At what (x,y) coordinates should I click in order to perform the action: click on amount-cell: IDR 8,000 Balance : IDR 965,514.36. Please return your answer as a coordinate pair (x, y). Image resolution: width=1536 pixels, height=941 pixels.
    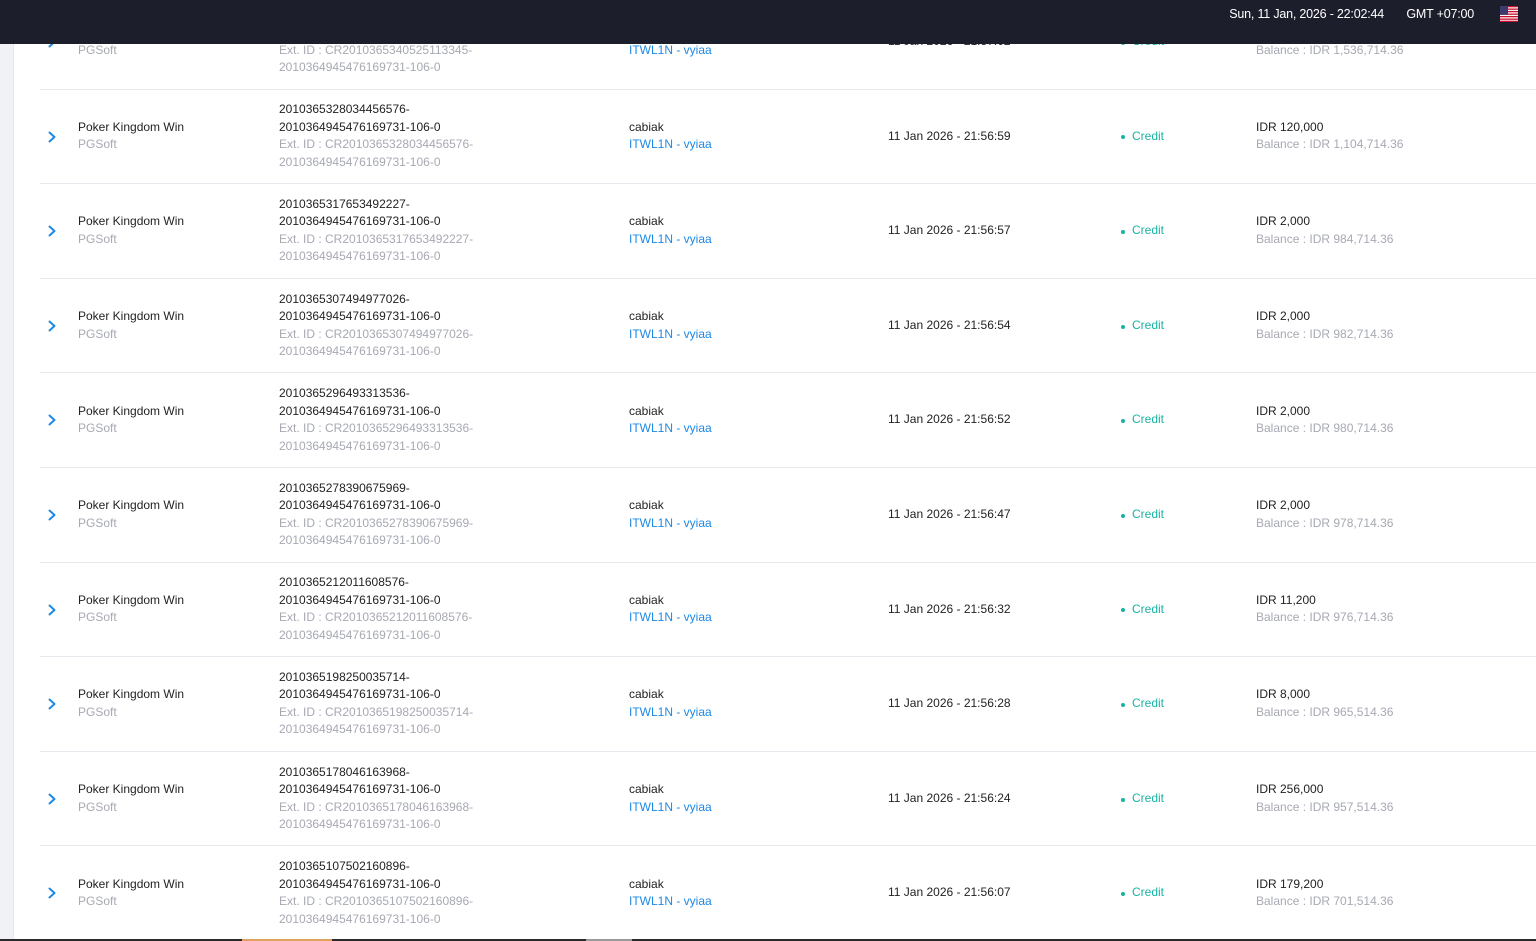
    Looking at the image, I should click on (1386, 704).